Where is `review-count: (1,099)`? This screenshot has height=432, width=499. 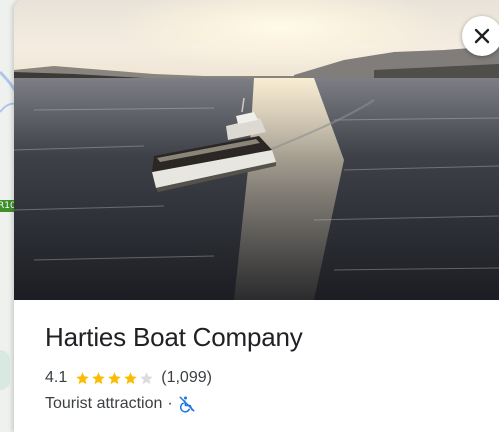 review-count: (1,099) is located at coordinates (186, 378).